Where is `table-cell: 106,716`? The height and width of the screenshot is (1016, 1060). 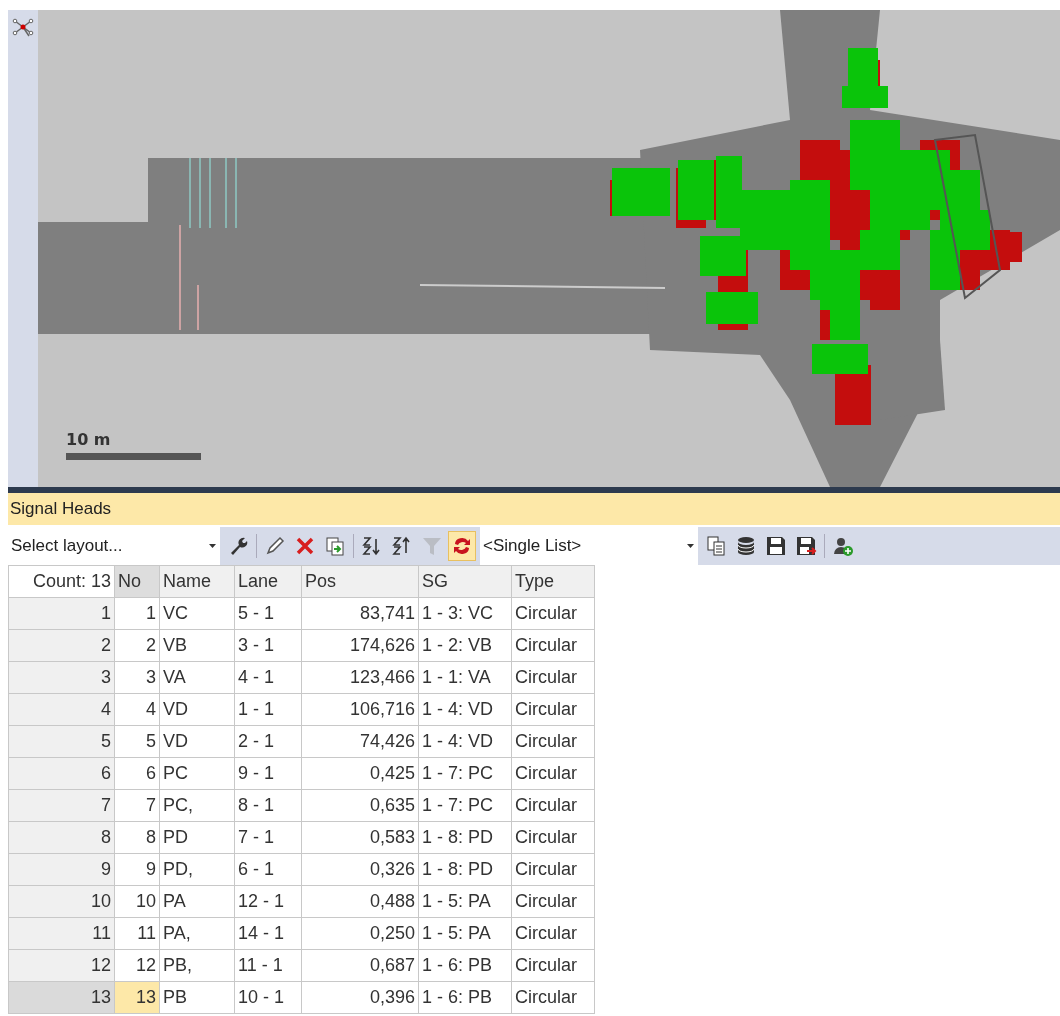 table-cell: 106,716 is located at coordinates (360, 709).